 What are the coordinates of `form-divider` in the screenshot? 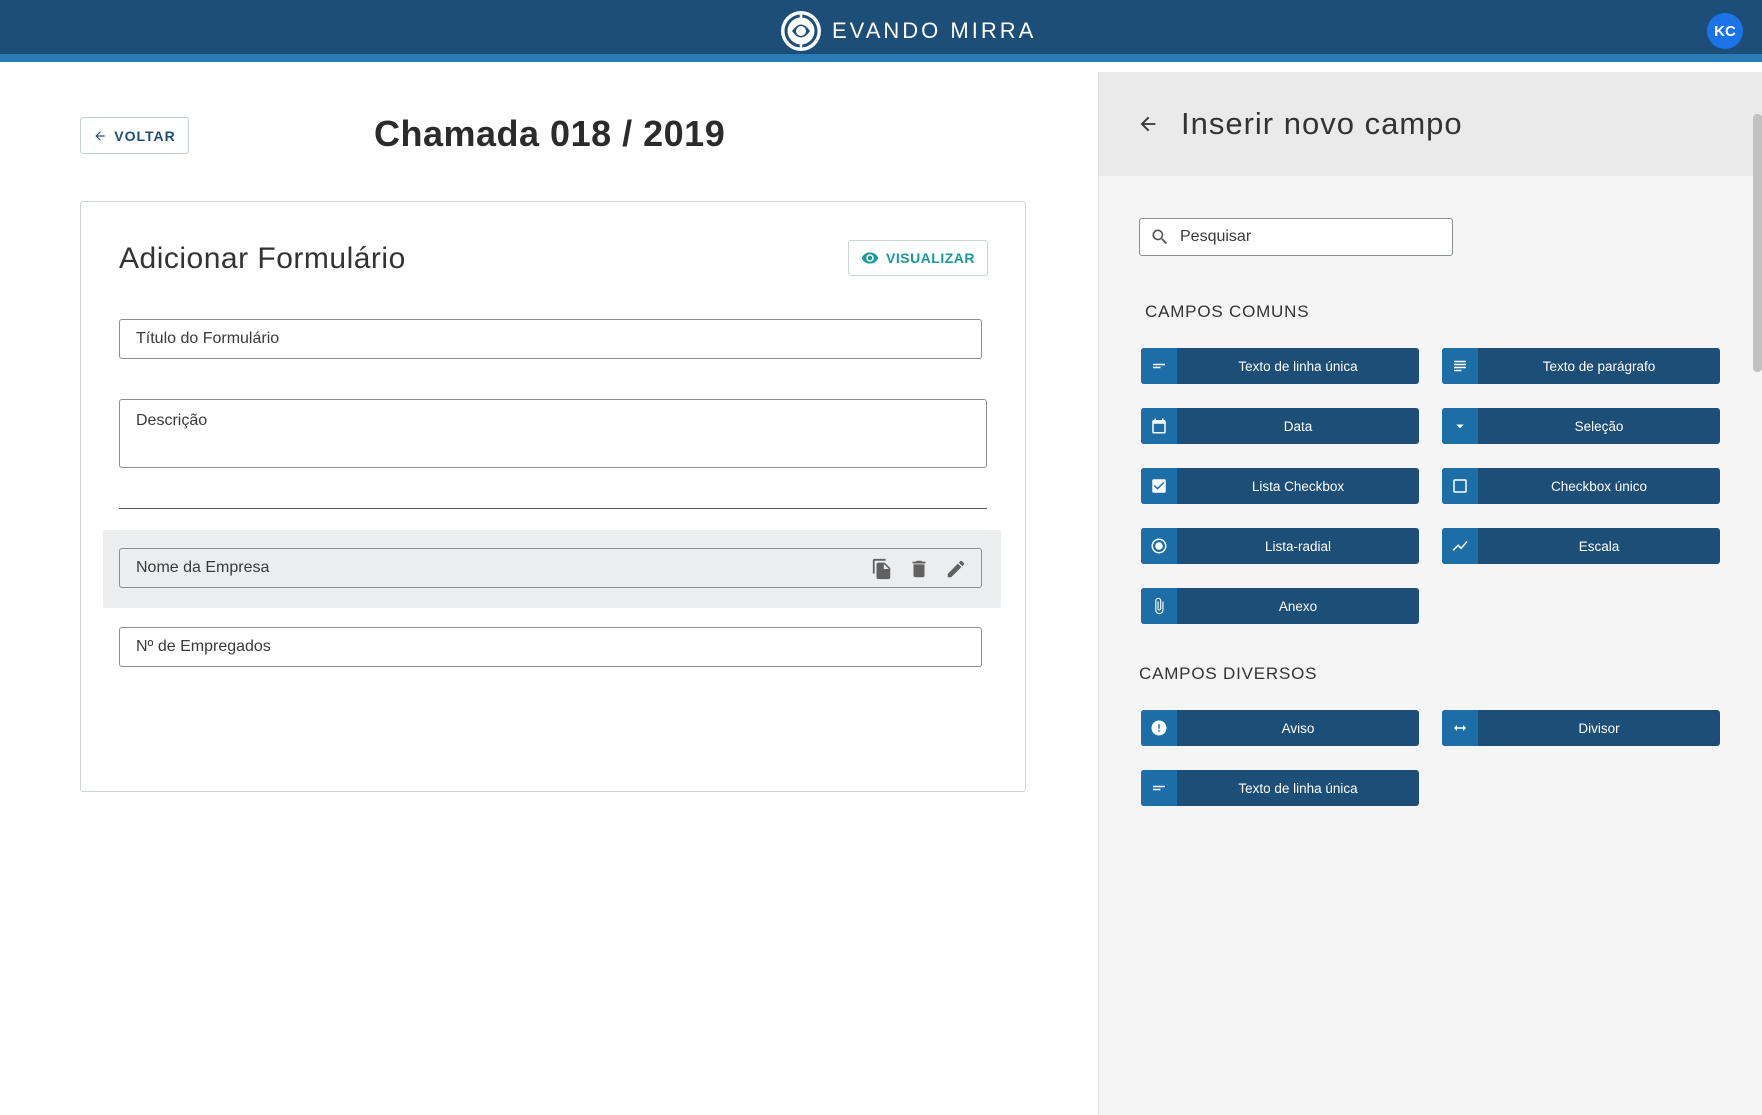 It's located at (553, 508).